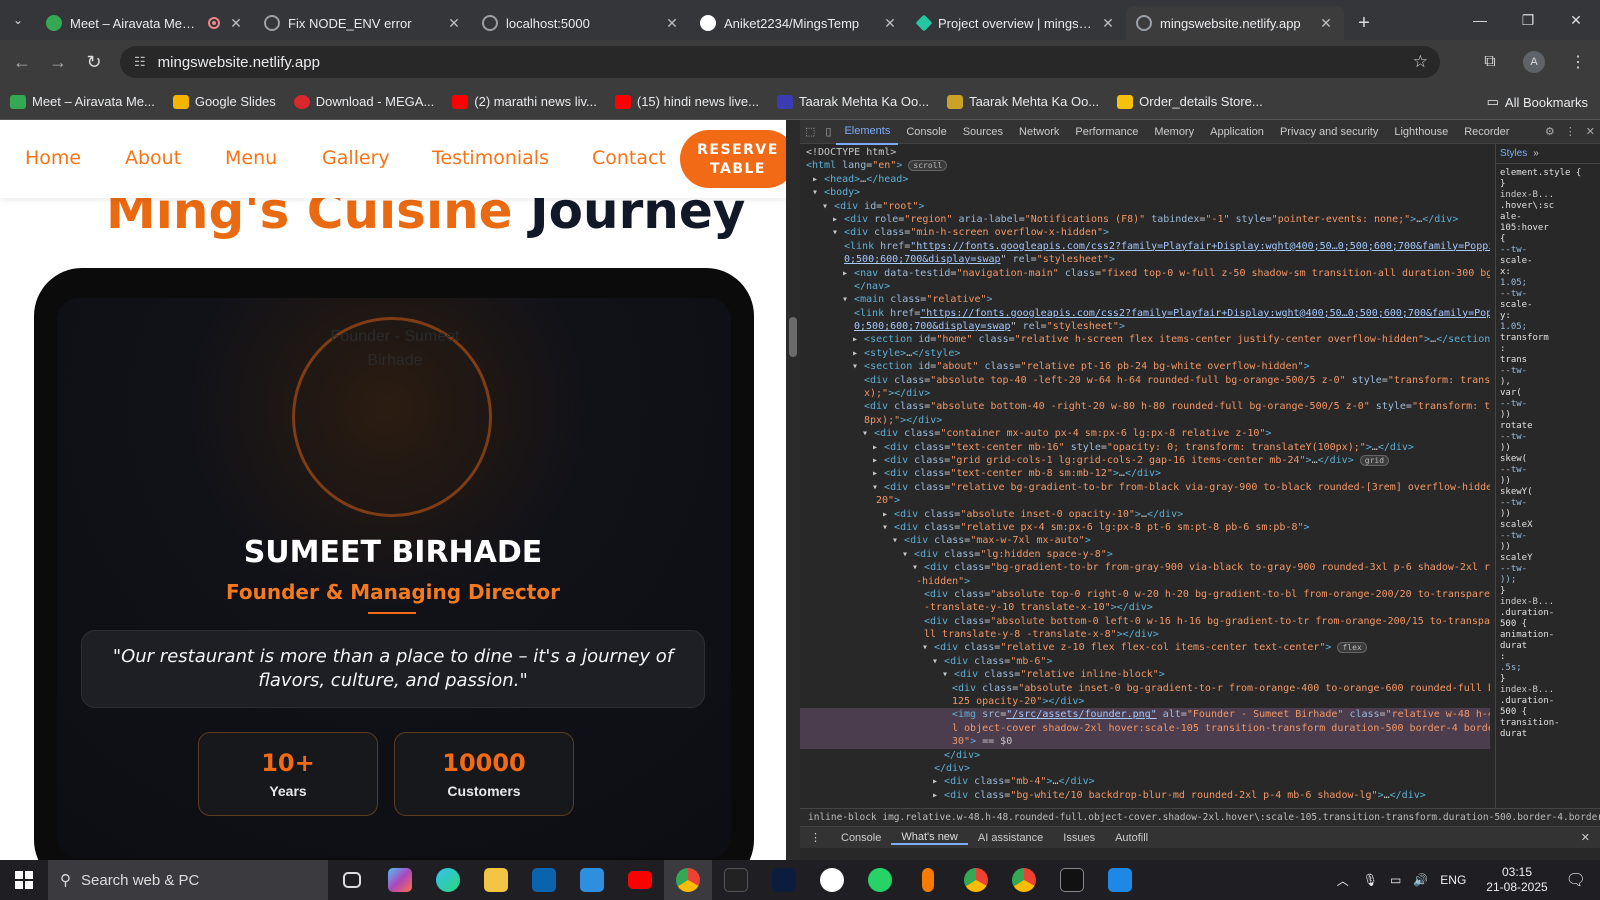  I want to click on windows-start-icon, so click(24, 880).